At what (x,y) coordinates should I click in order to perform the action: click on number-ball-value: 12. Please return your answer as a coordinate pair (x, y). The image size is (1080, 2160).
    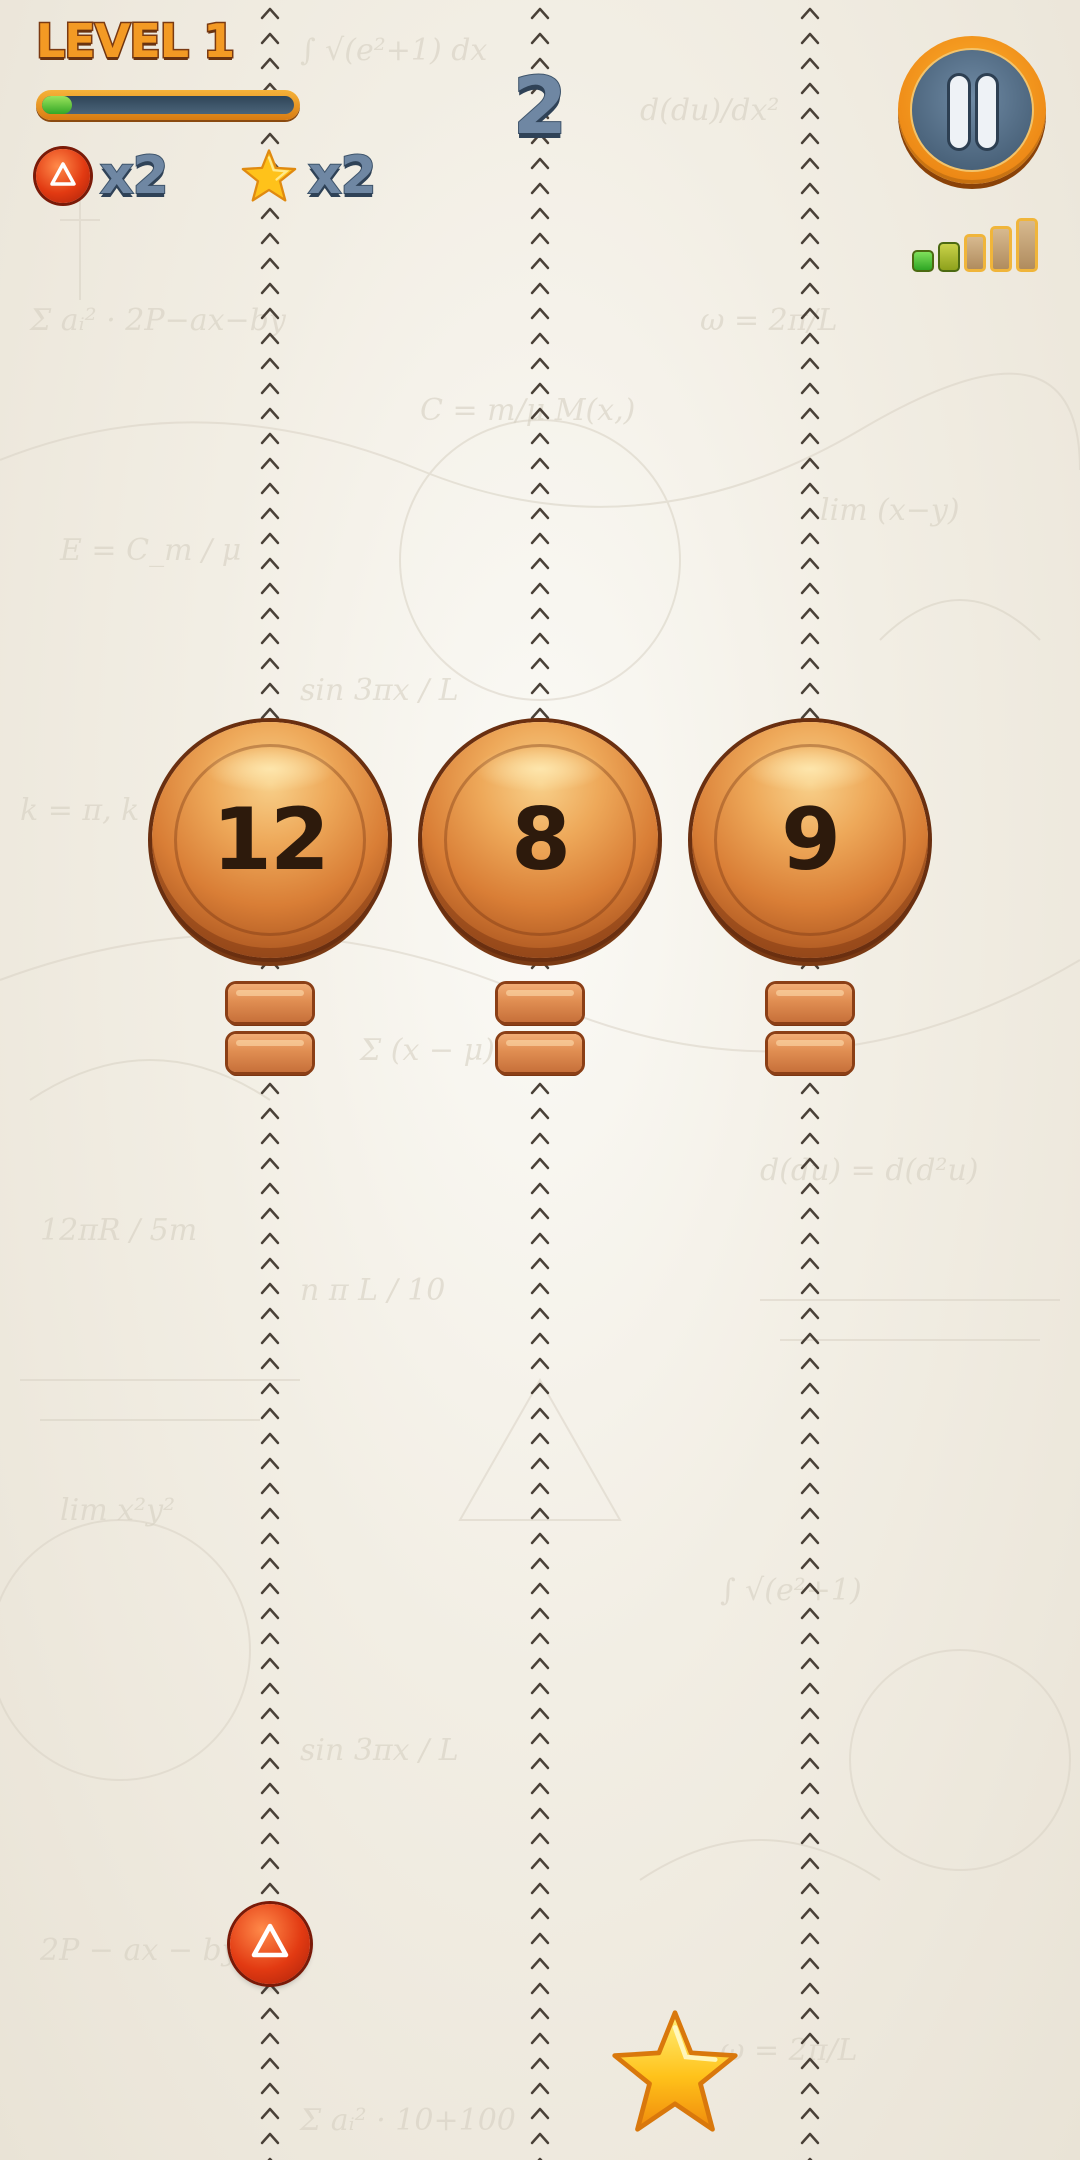
    Looking at the image, I should click on (271, 840).